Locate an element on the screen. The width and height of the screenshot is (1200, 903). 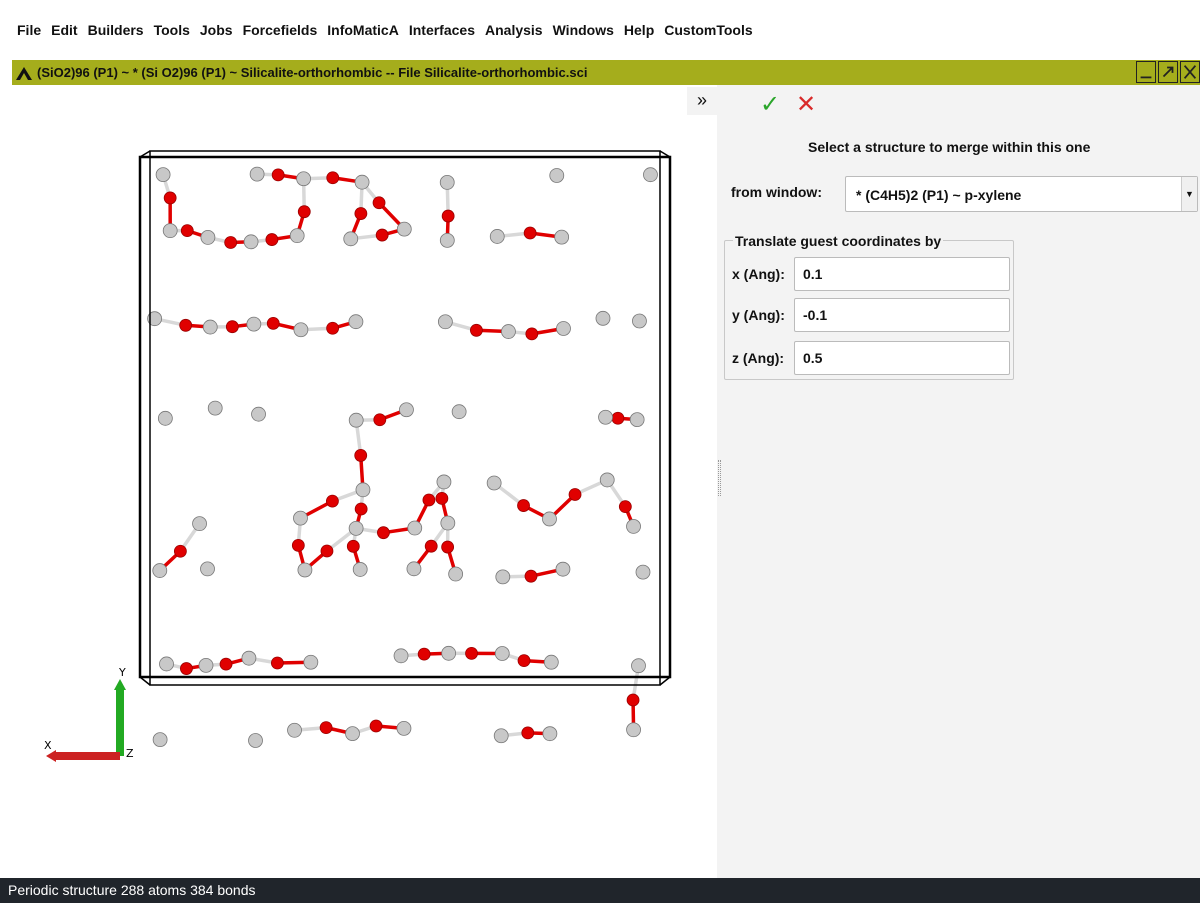
menu-file: File is located at coordinates (29, 30).